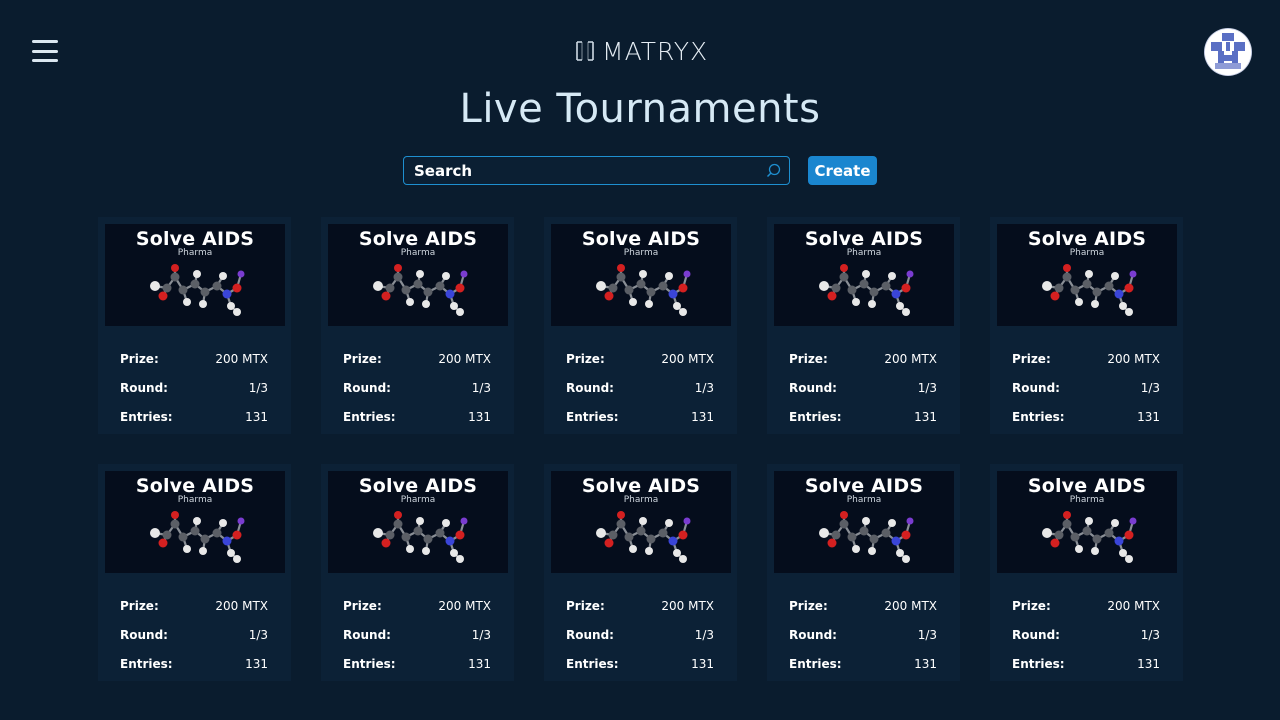  I want to click on create-button: Create, so click(842, 170).